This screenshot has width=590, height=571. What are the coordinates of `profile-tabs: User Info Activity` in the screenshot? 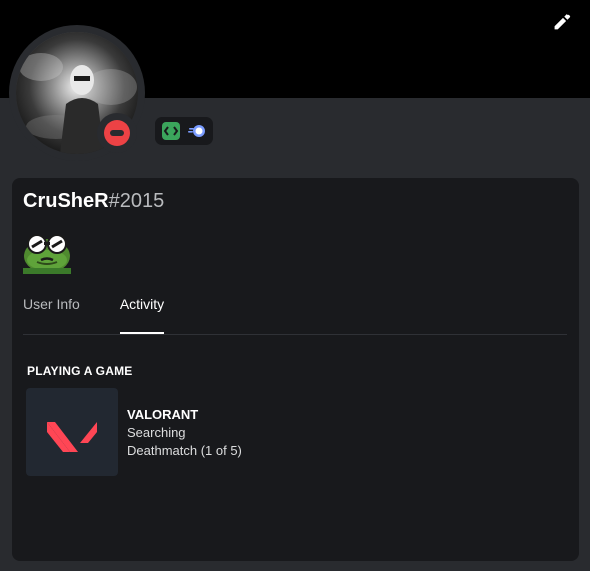 It's located at (113, 311).